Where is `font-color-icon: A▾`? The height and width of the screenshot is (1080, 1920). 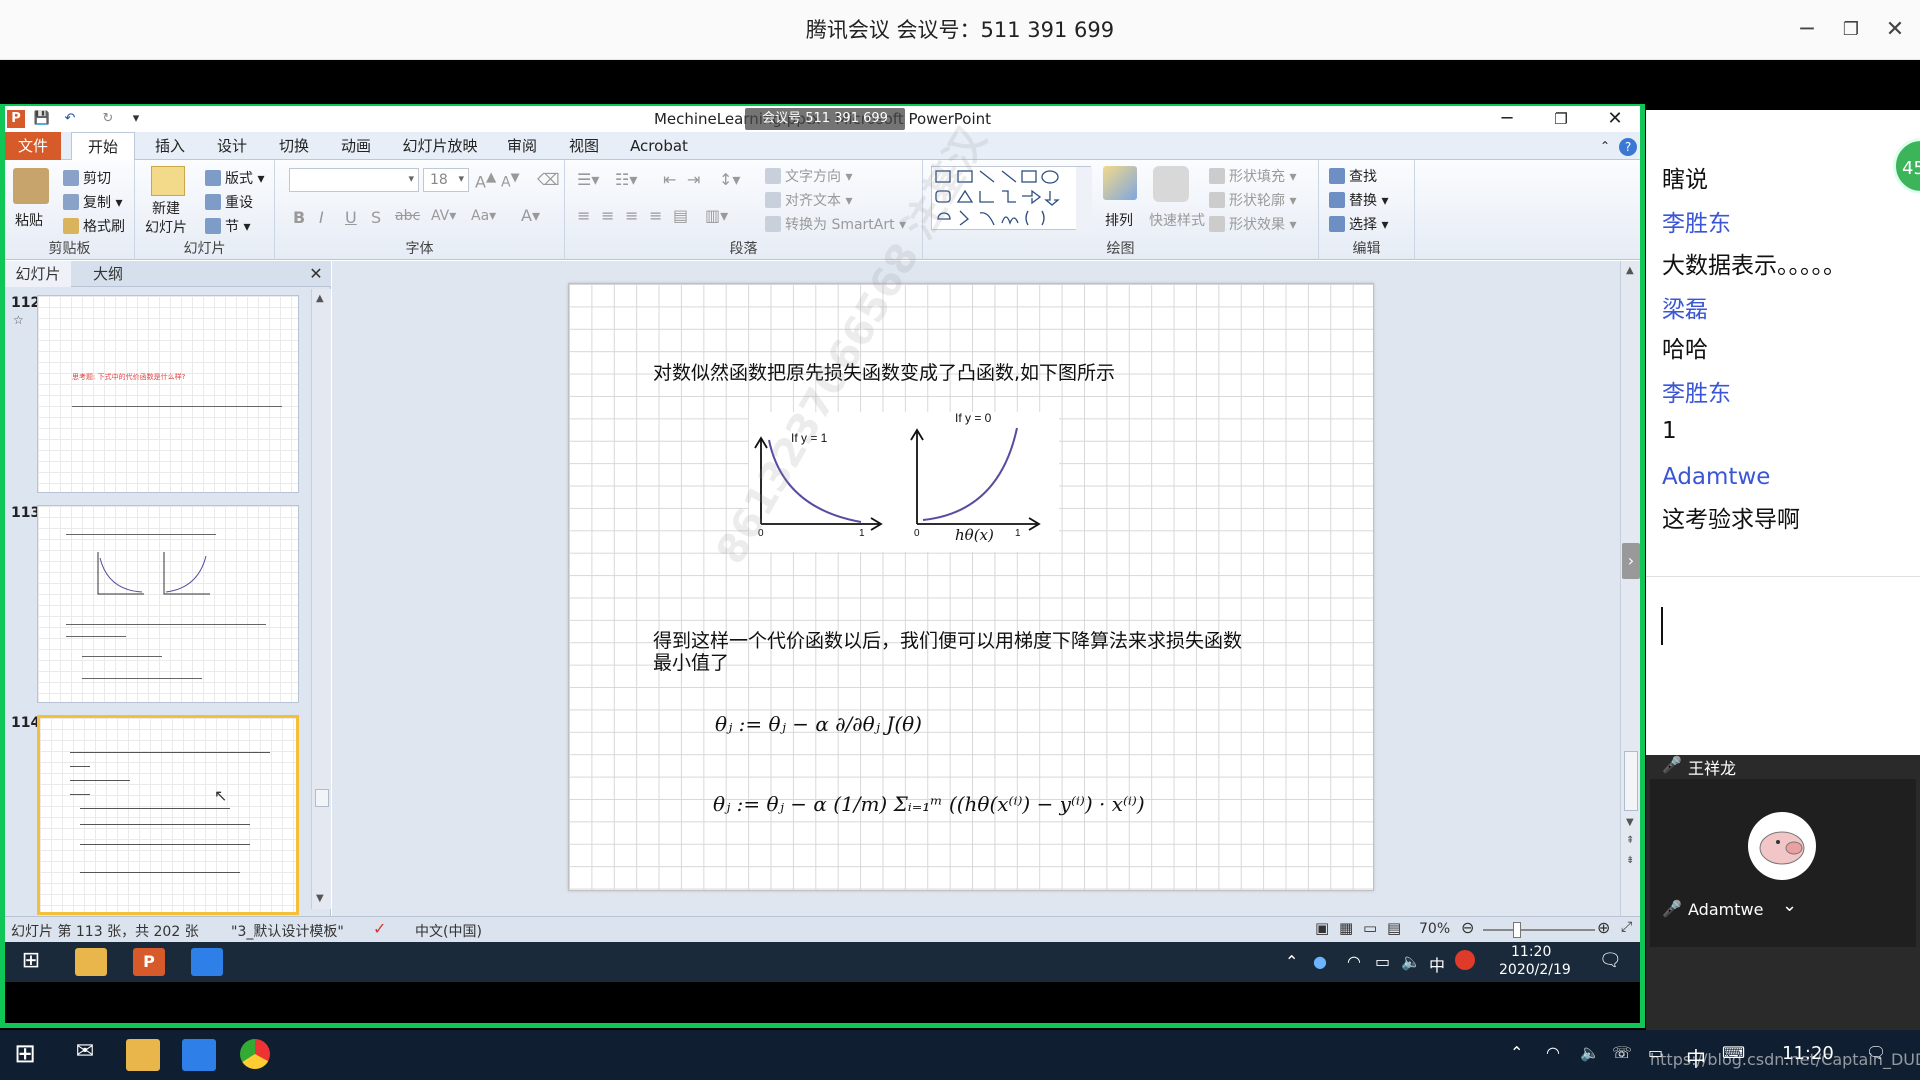 font-color-icon: A▾ is located at coordinates (530, 215).